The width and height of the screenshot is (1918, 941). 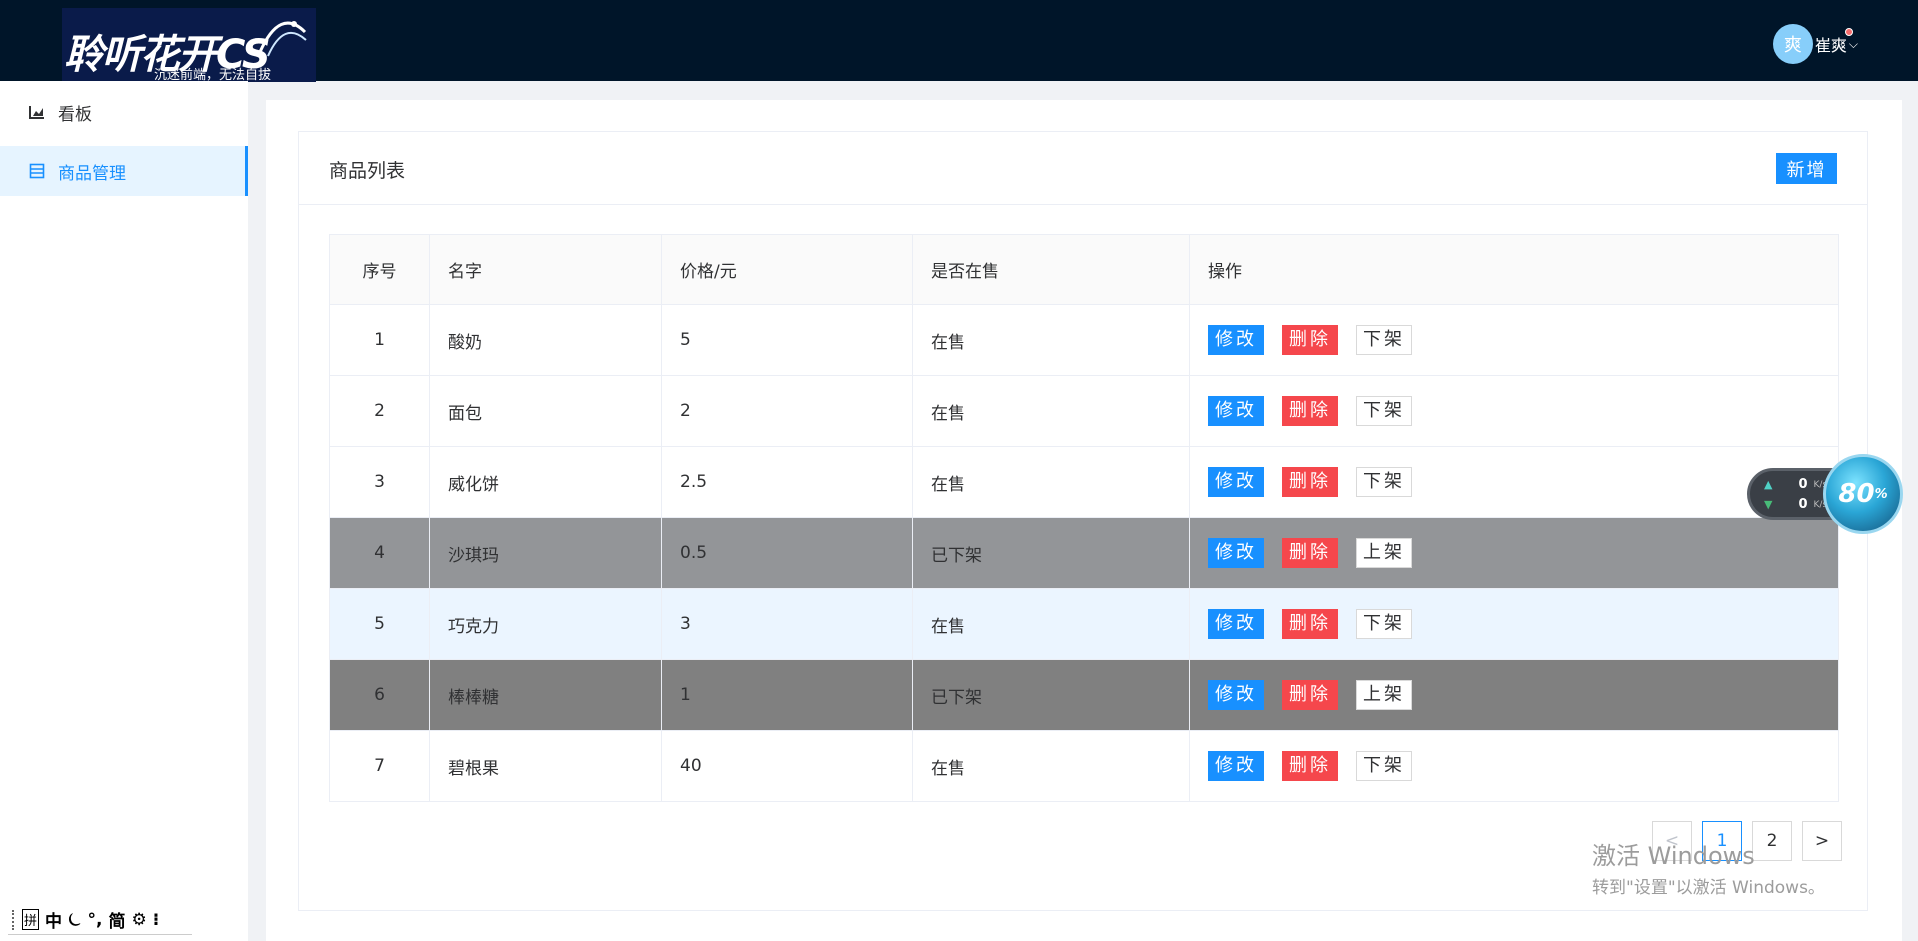 I want to click on download-speed-value: 0, so click(x=1803, y=504).